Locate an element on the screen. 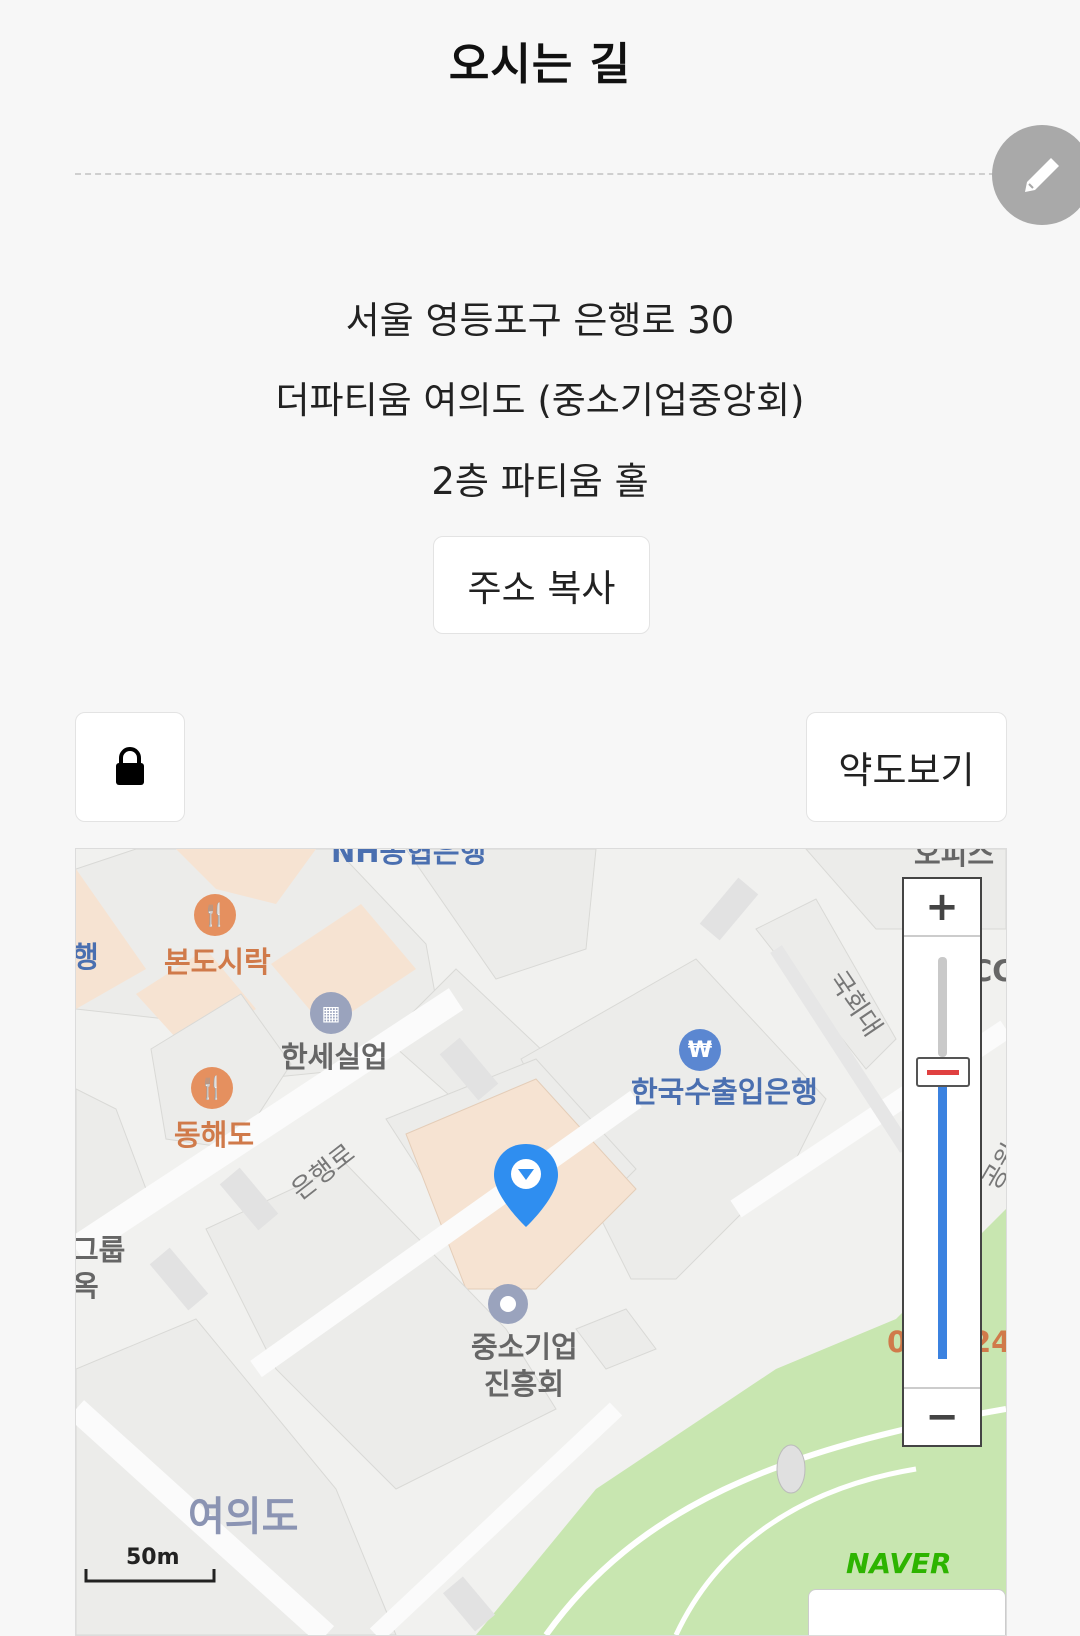 This screenshot has height=1636, width=1080. zoom-out-button: − is located at coordinates (942, 1416).